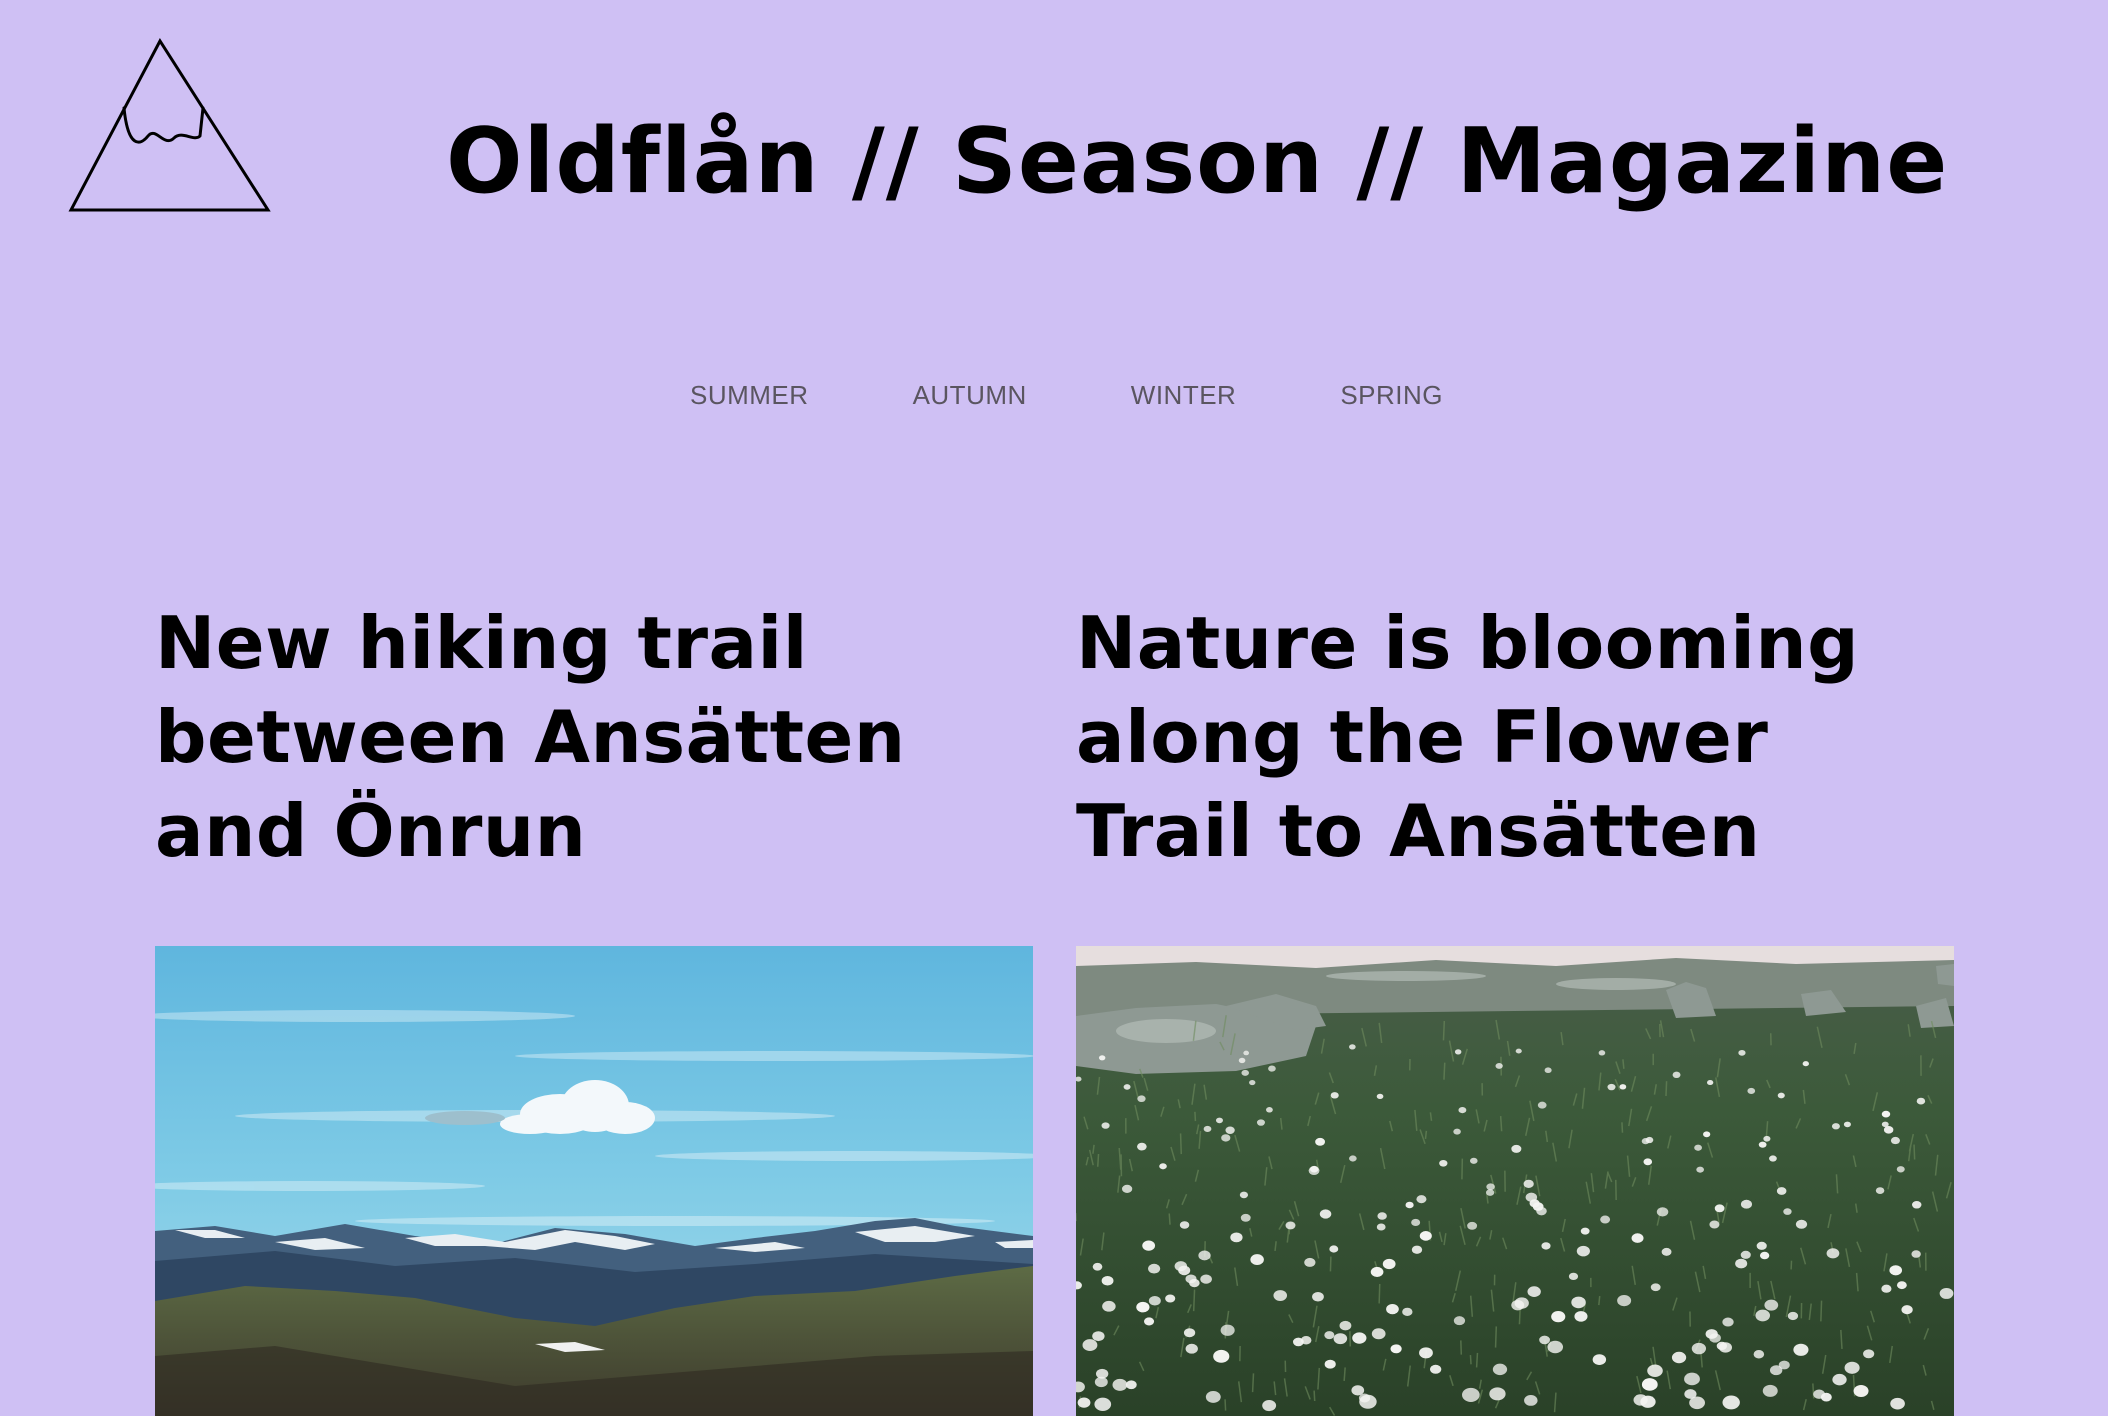  I want to click on meadow-image, so click(1515, 1181).